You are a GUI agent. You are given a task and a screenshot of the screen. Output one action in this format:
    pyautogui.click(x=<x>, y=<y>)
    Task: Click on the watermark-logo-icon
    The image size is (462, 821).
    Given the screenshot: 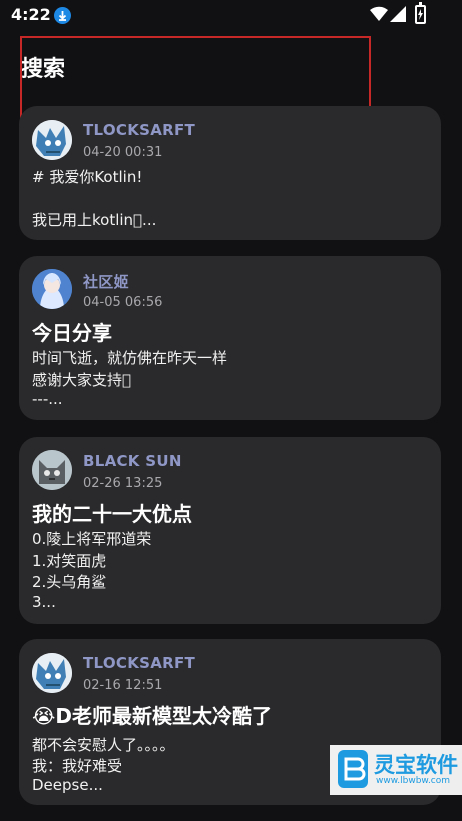 What is the action you would take?
    pyautogui.click(x=353, y=769)
    